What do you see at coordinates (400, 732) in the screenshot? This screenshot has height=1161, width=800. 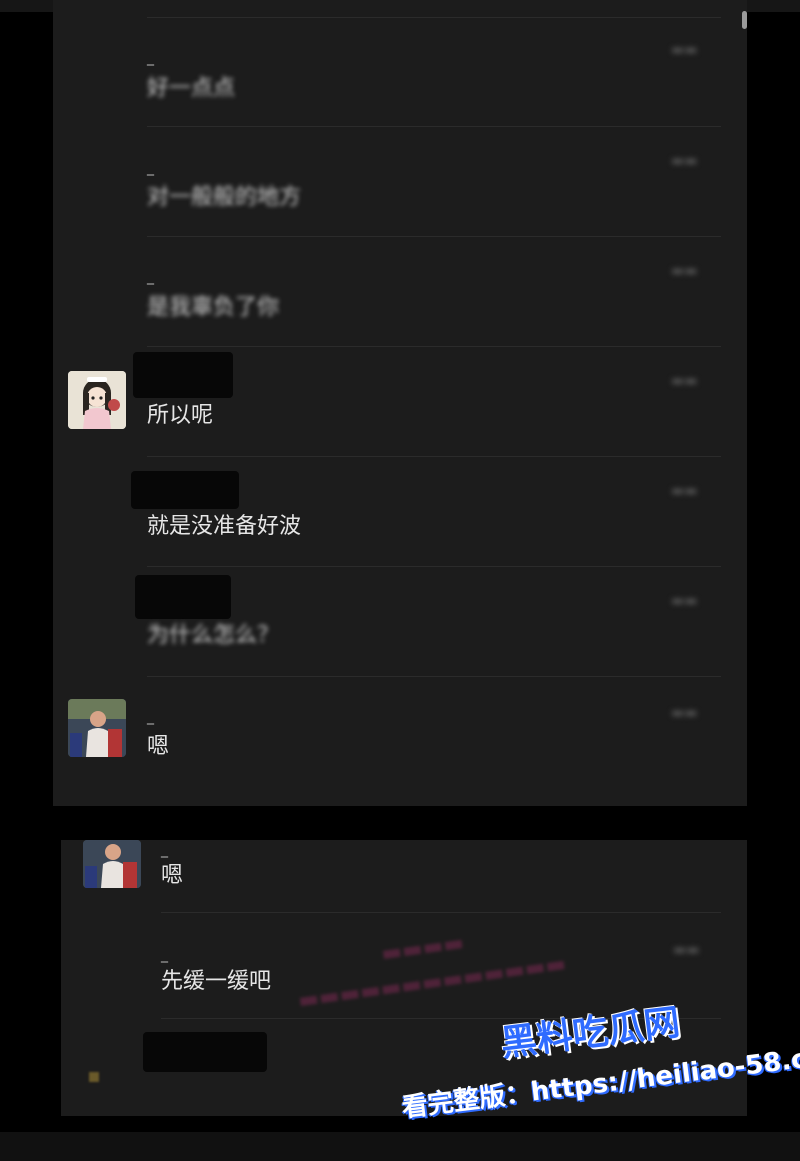 I see `chat-message: _ 嗯 ▬▬` at bounding box center [400, 732].